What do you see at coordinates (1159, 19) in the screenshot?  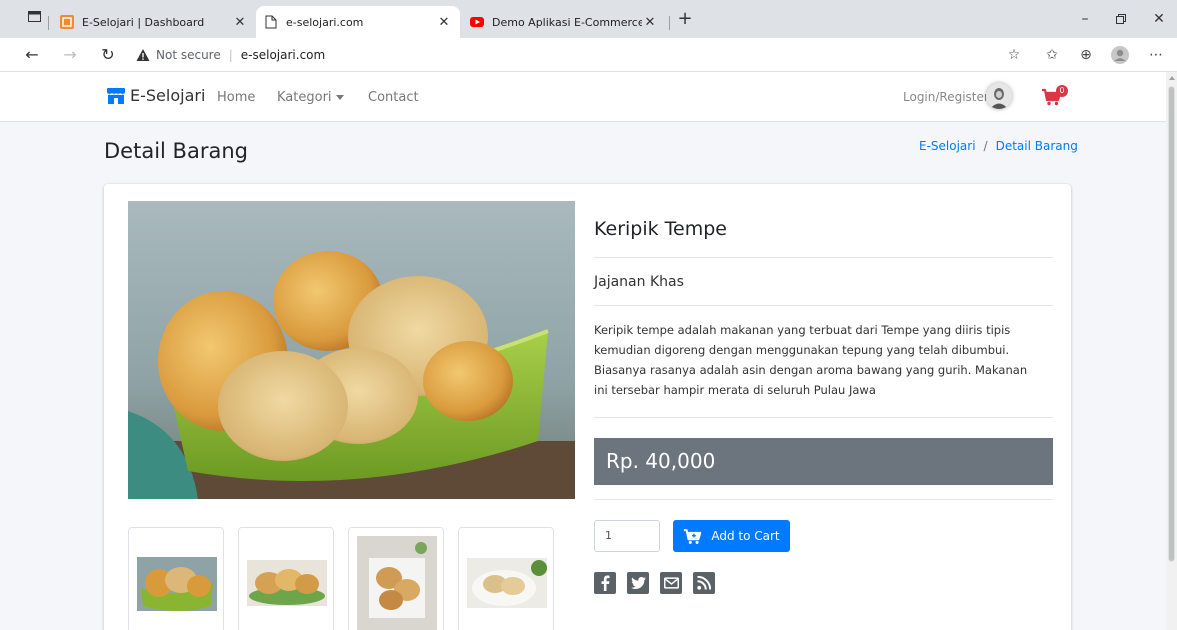 I see `close-window-icon: ✕` at bounding box center [1159, 19].